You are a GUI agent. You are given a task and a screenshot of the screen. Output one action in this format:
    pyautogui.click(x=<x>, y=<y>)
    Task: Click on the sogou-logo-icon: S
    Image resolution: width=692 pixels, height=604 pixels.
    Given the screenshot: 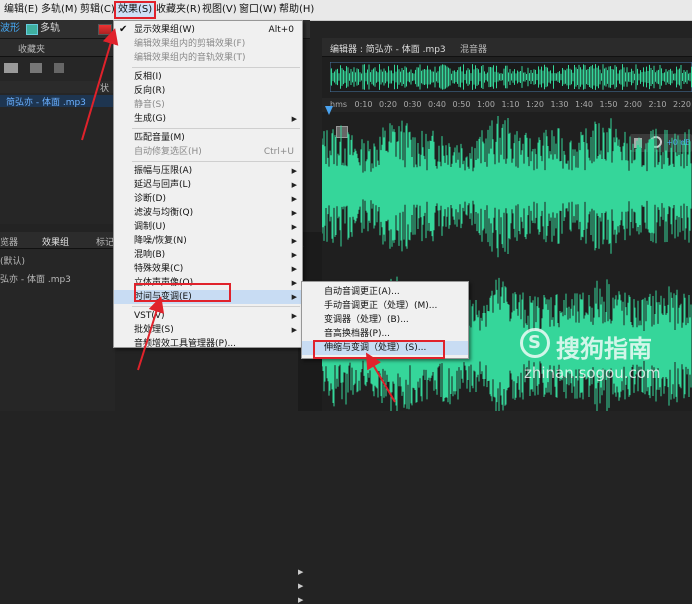 What is the action you would take?
    pyautogui.click(x=535, y=343)
    